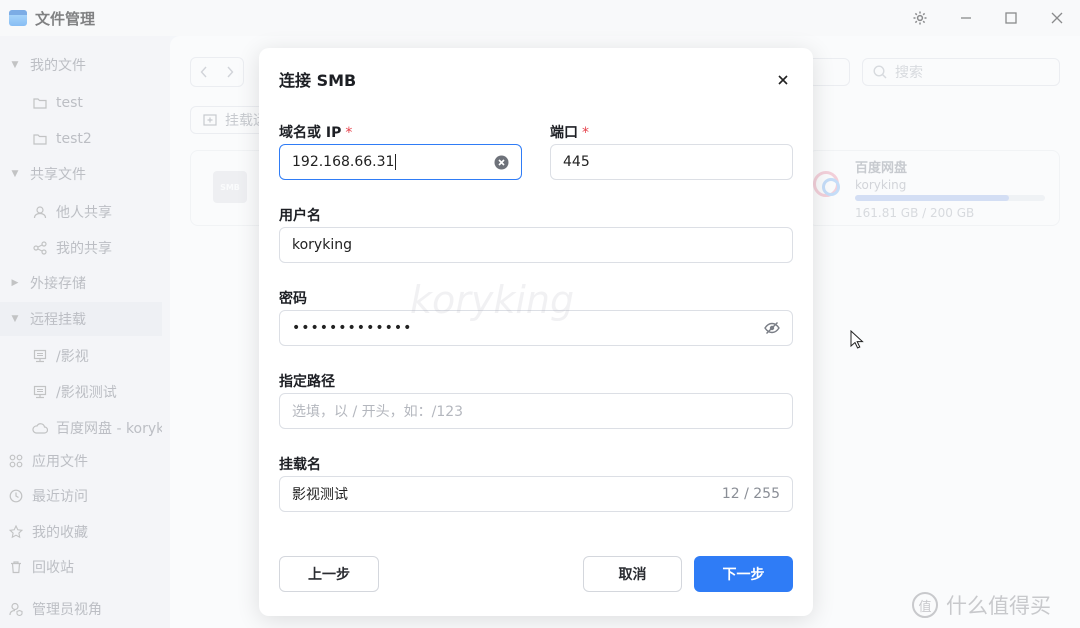 The image size is (1080, 628). Describe the element at coordinates (310, 133) in the screenshot. I see `host-label-text: 域名或 IP` at that location.